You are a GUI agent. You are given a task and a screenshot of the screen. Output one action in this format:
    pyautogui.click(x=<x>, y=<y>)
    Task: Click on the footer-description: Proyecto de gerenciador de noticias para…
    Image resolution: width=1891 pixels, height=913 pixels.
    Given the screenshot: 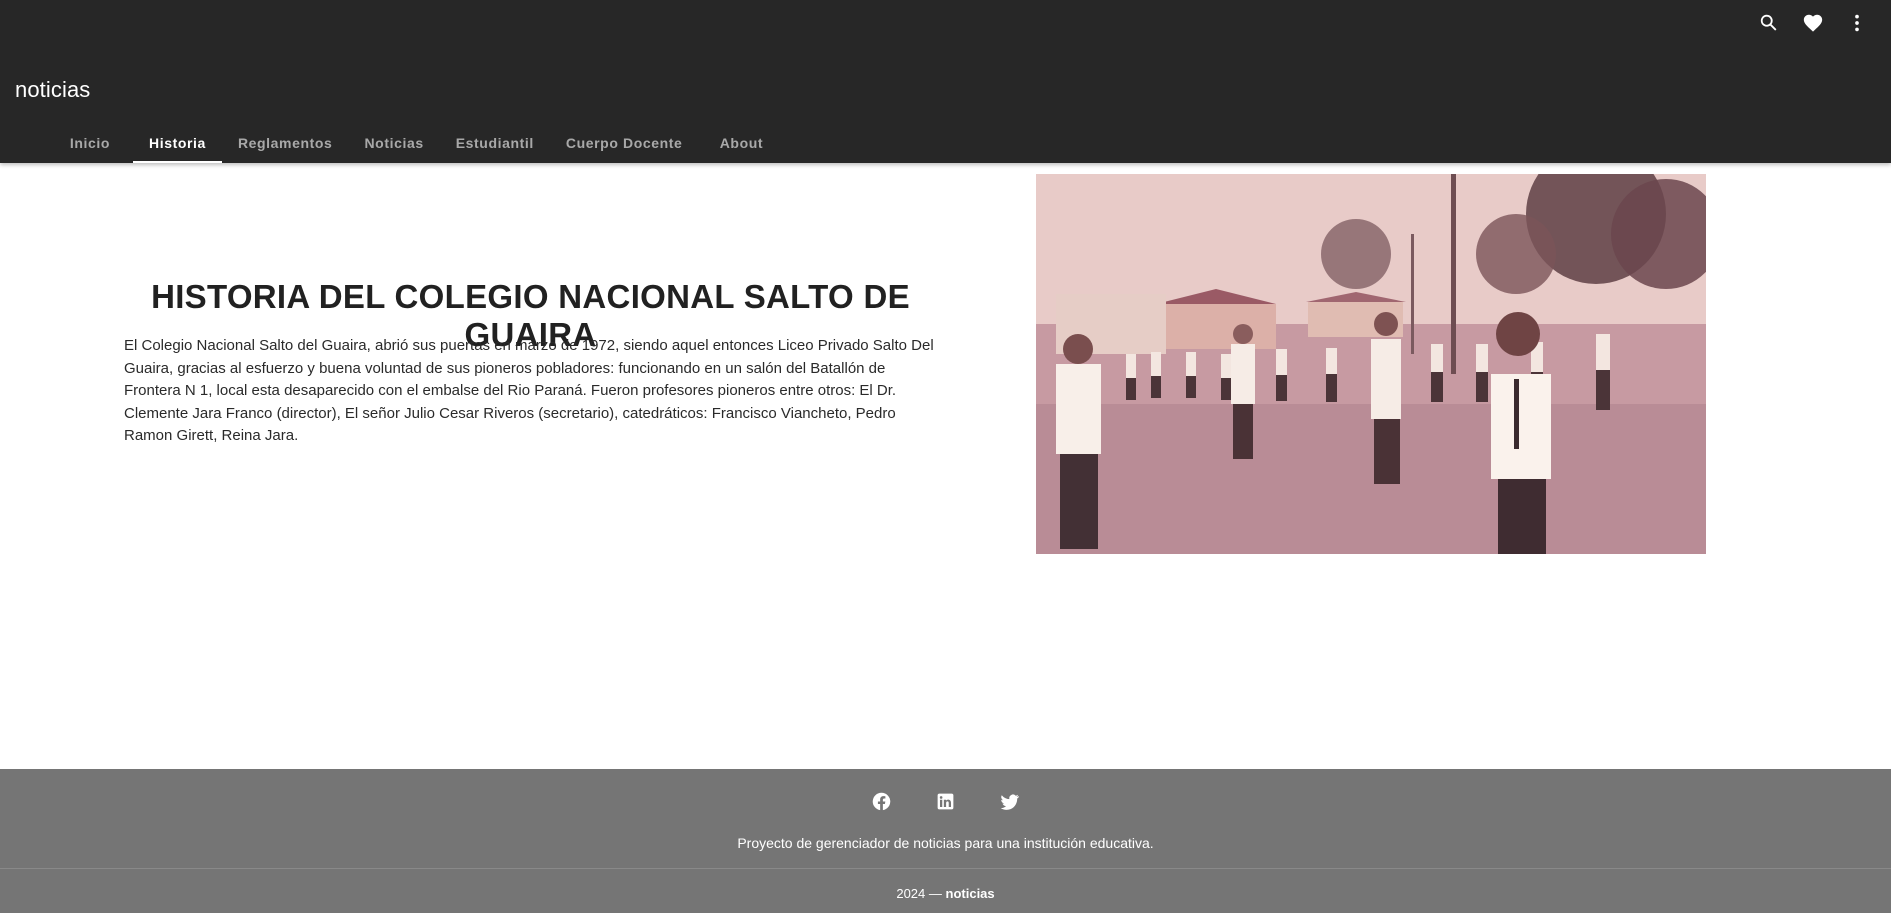 What is the action you would take?
    pyautogui.click(x=945, y=843)
    